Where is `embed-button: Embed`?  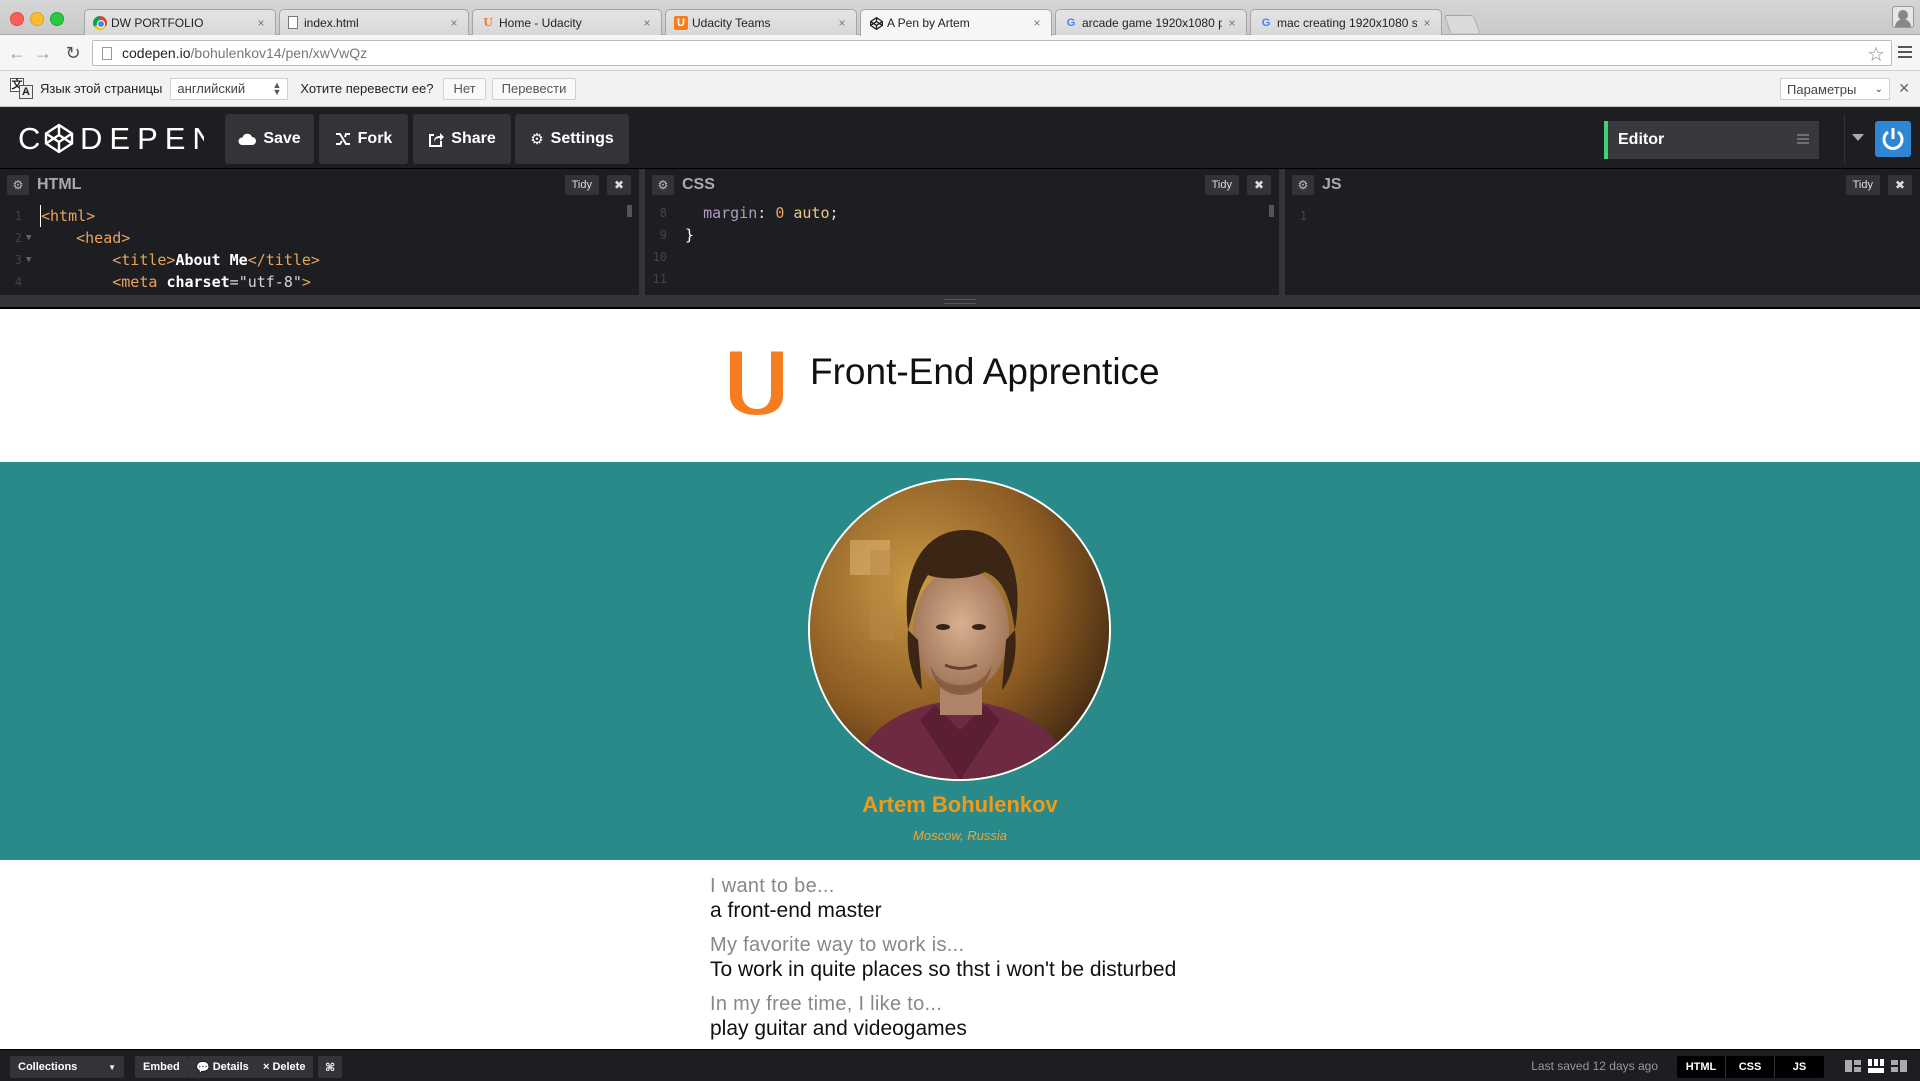
embed-button: Embed is located at coordinates (161, 1067).